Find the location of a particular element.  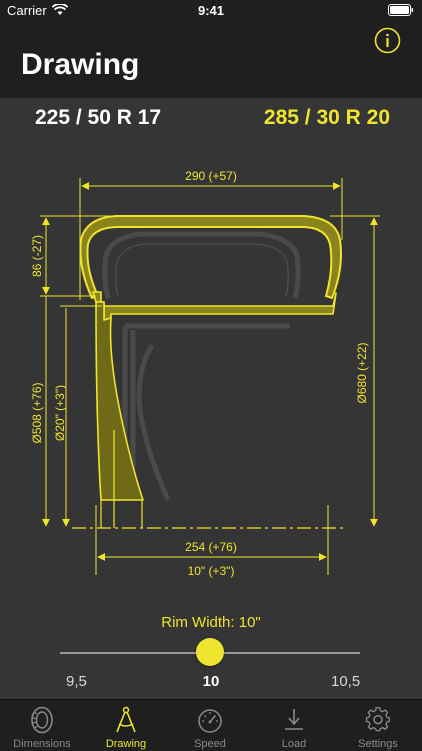

rim-width-label: Rim Width: 10" is located at coordinates (211, 622).